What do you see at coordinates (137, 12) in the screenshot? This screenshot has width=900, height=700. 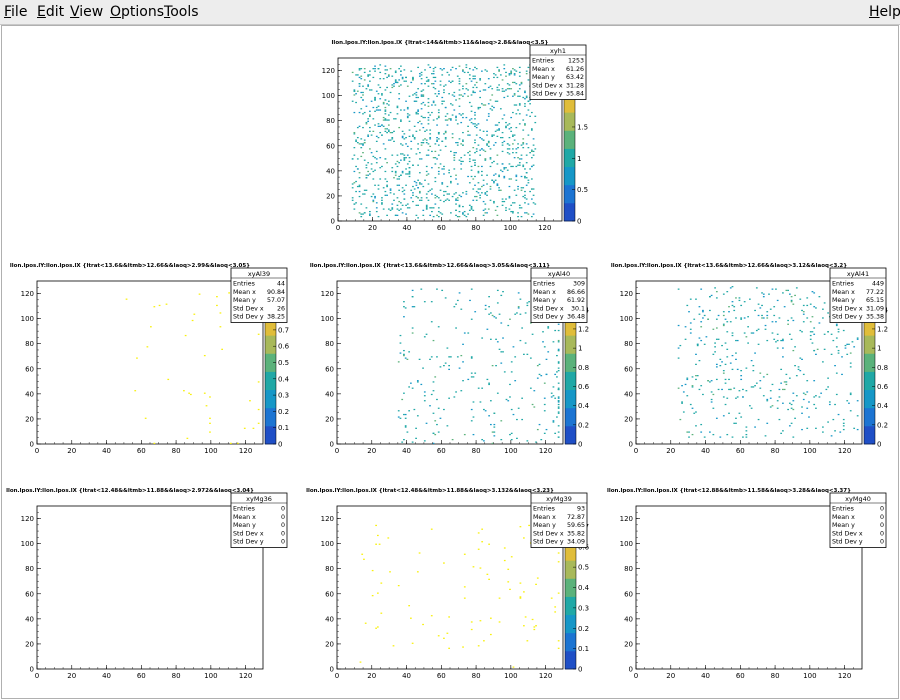 I see `menu-options: Options` at bounding box center [137, 12].